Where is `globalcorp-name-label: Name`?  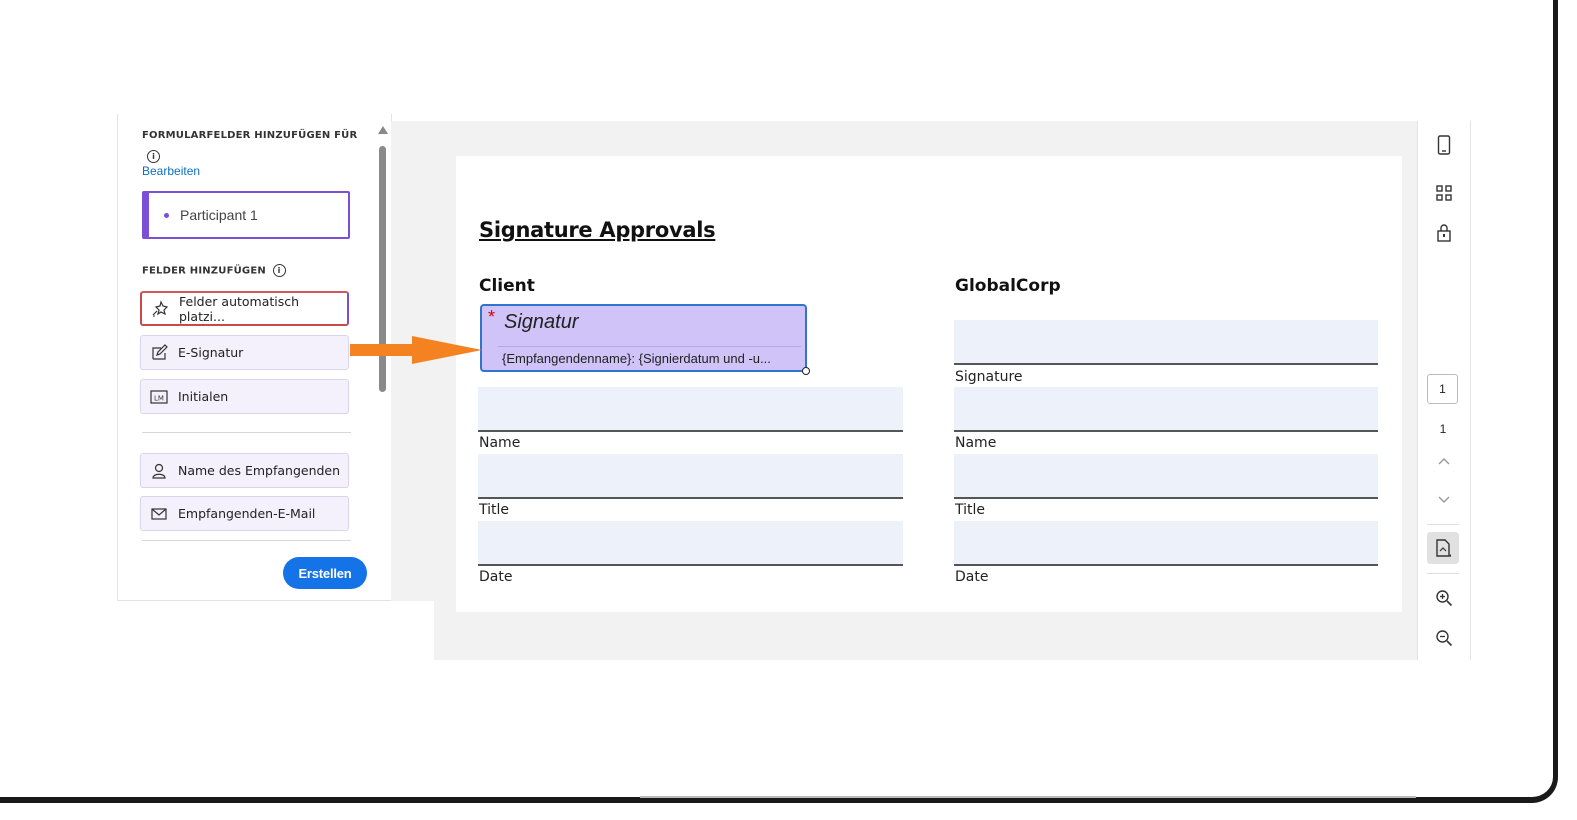 globalcorp-name-label: Name is located at coordinates (976, 443).